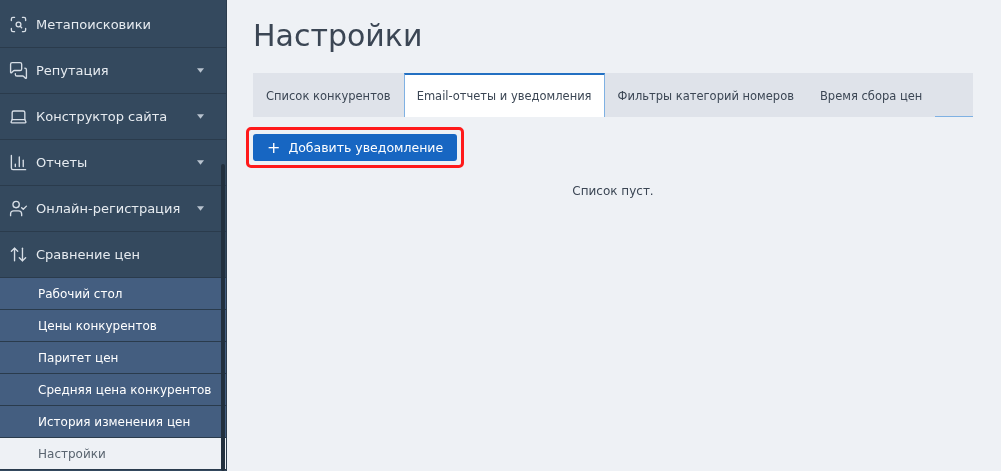 Image resolution: width=1001 pixels, height=471 pixels. Describe the element at coordinates (102, 116) in the screenshot. I see `nav-label: Конструктор сайта` at that location.